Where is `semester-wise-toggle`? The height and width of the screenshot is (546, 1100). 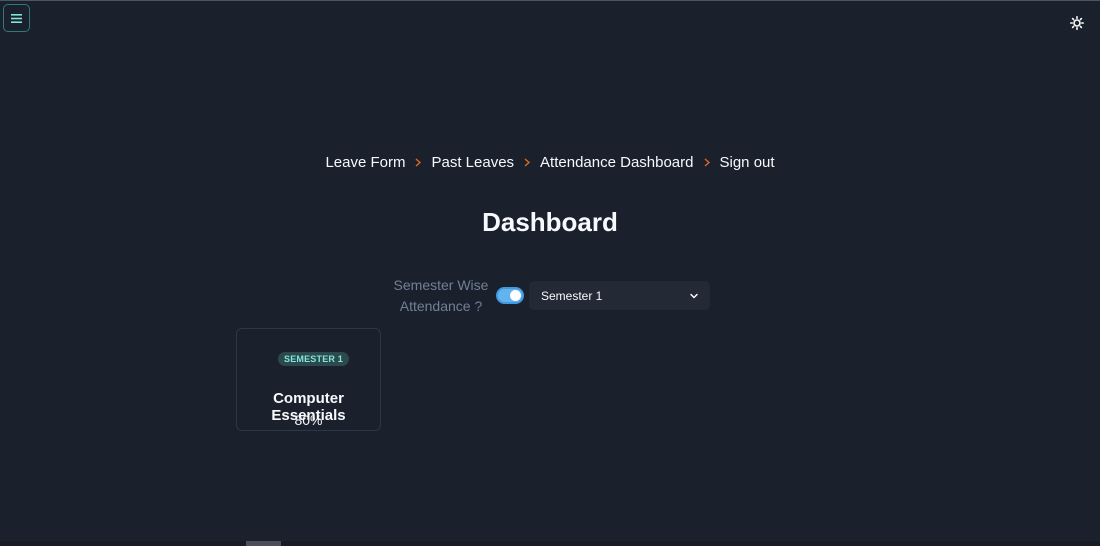 semester-wise-toggle is located at coordinates (510, 295).